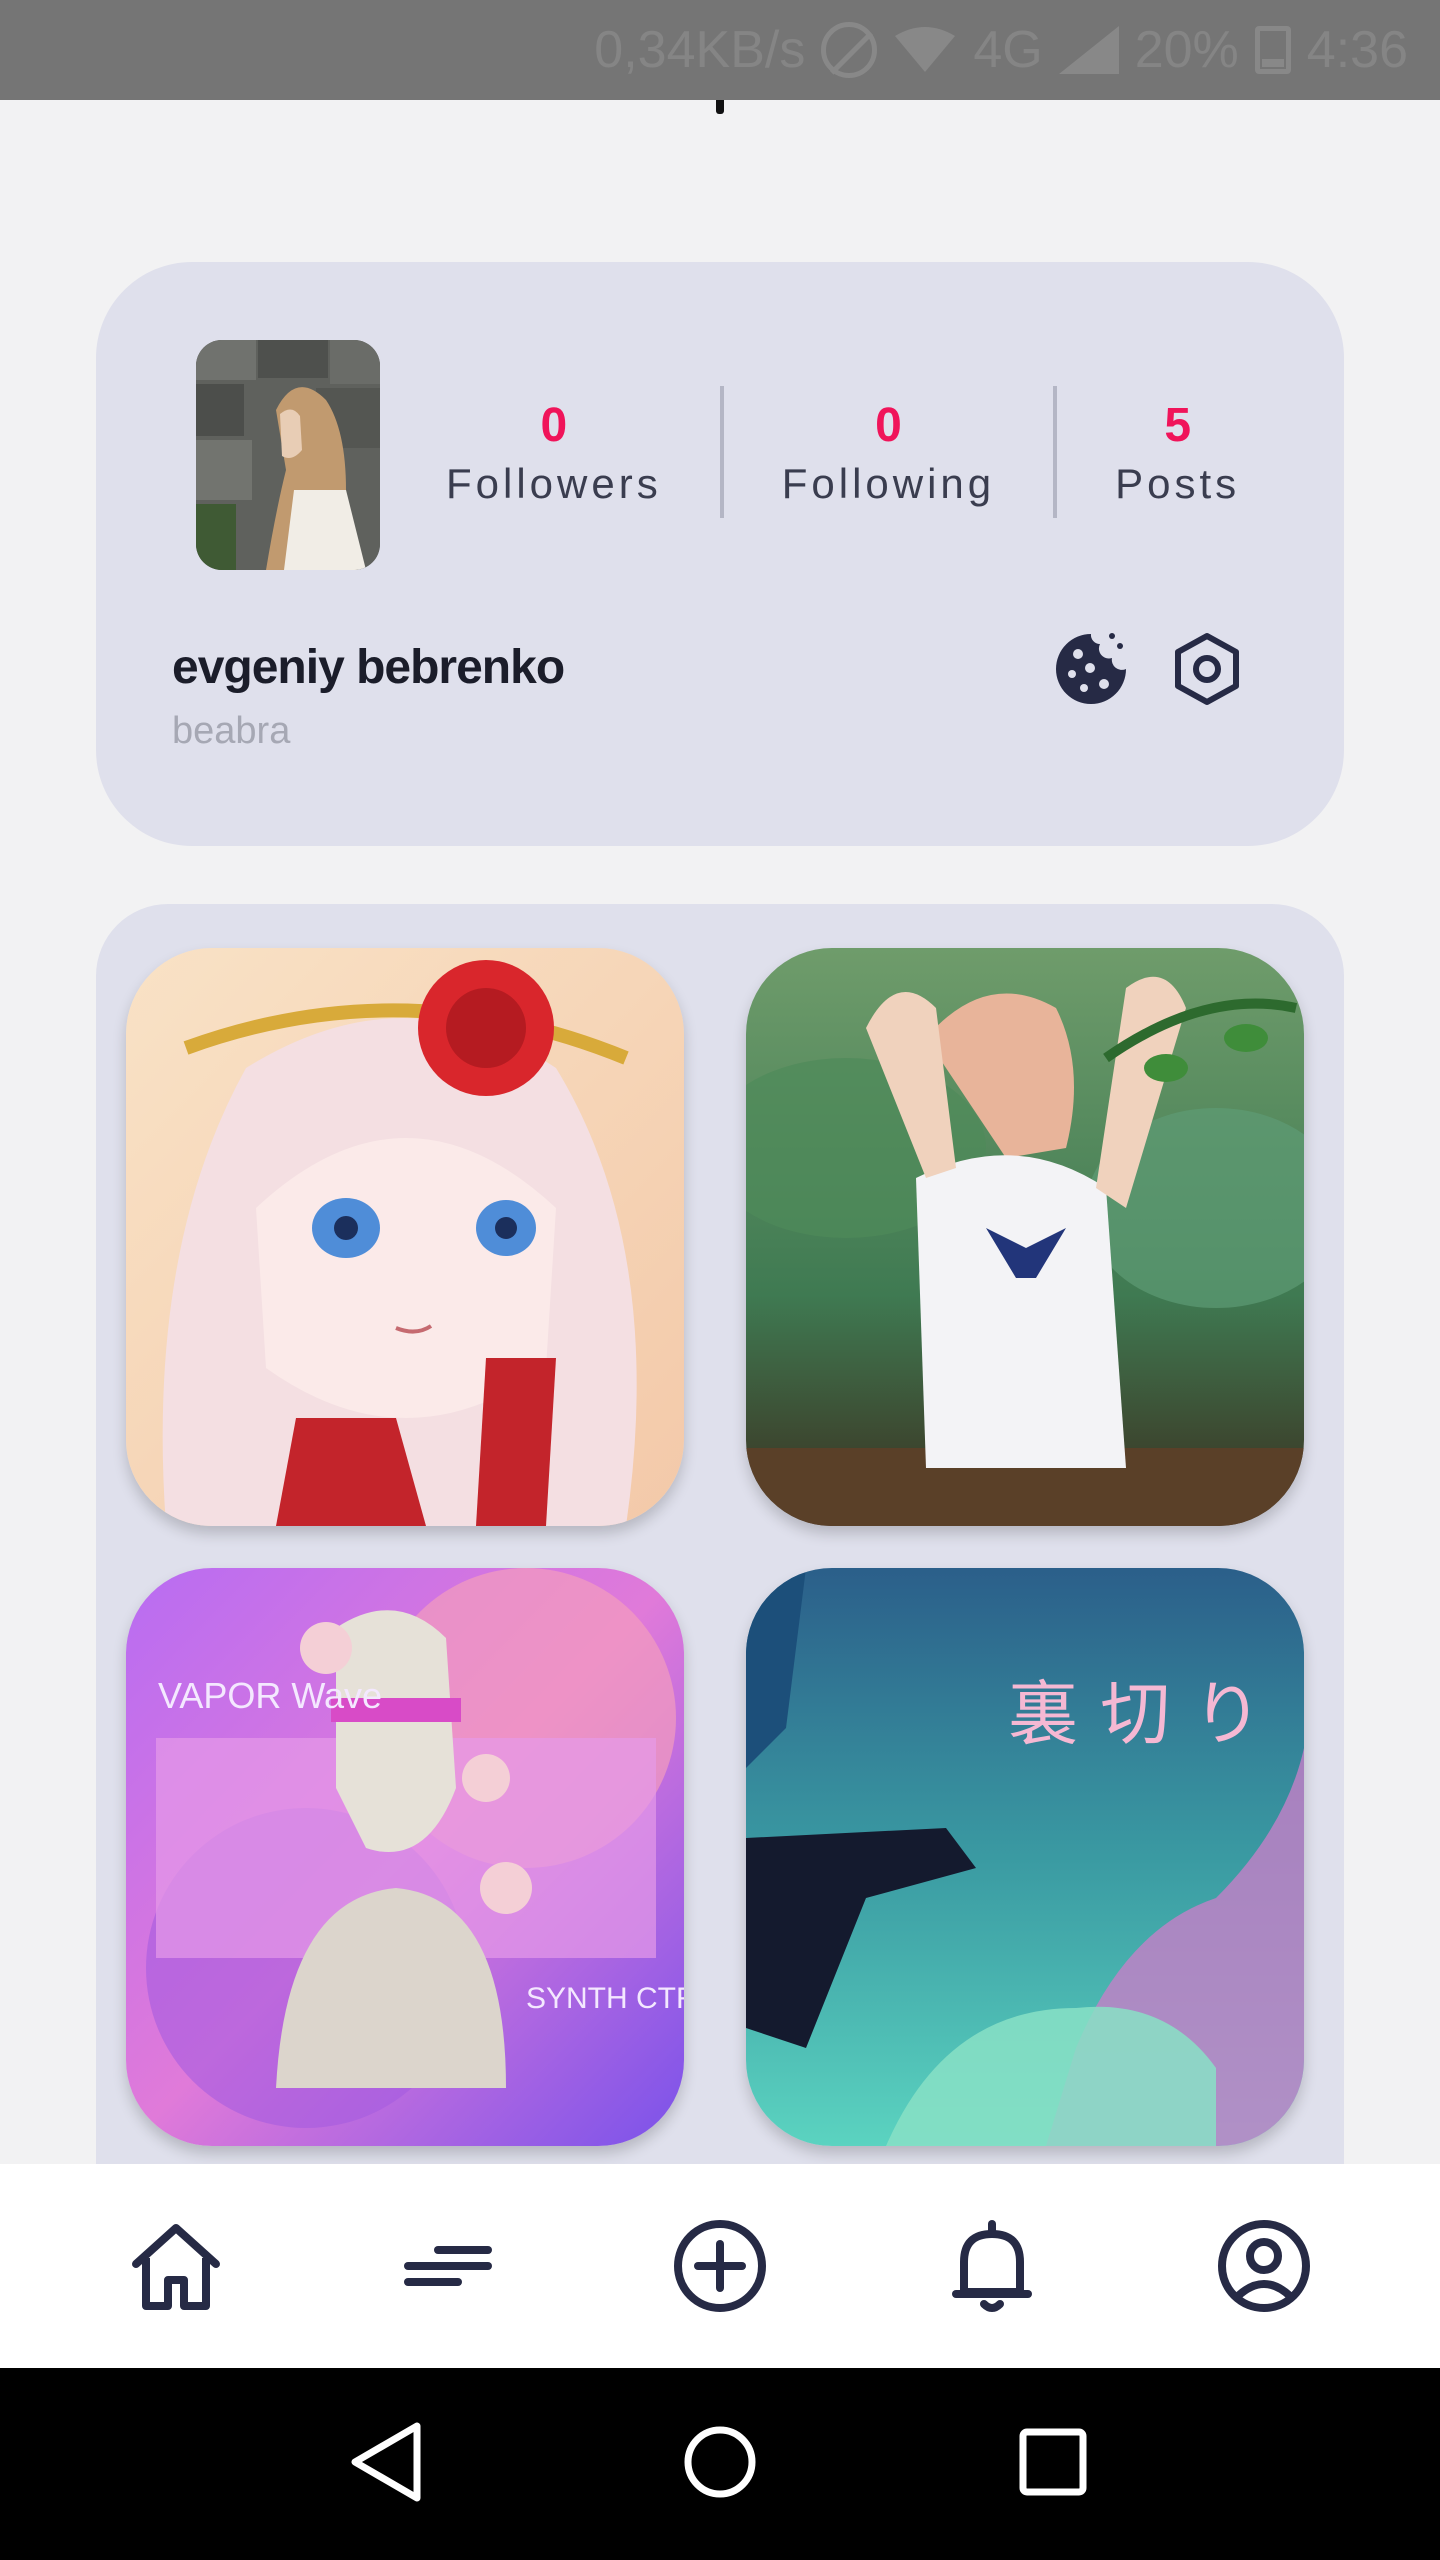 The height and width of the screenshot is (2560, 1440). I want to click on profile-handle: beabra, so click(231, 731).